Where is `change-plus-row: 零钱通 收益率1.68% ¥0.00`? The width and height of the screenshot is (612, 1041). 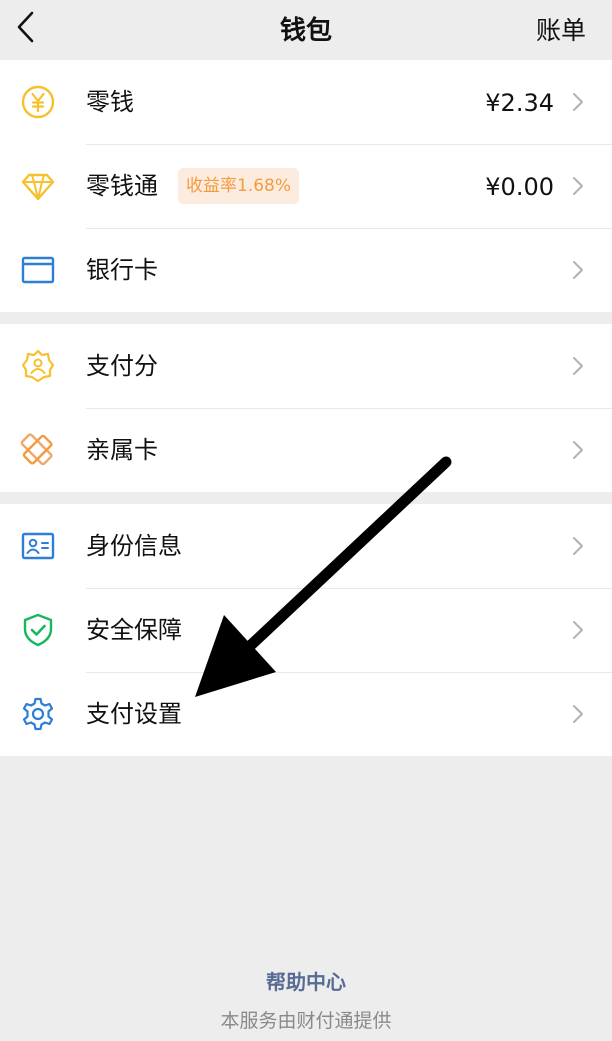
change-plus-row: 零钱通 收益率1.68% ¥0.00 is located at coordinates (306, 186).